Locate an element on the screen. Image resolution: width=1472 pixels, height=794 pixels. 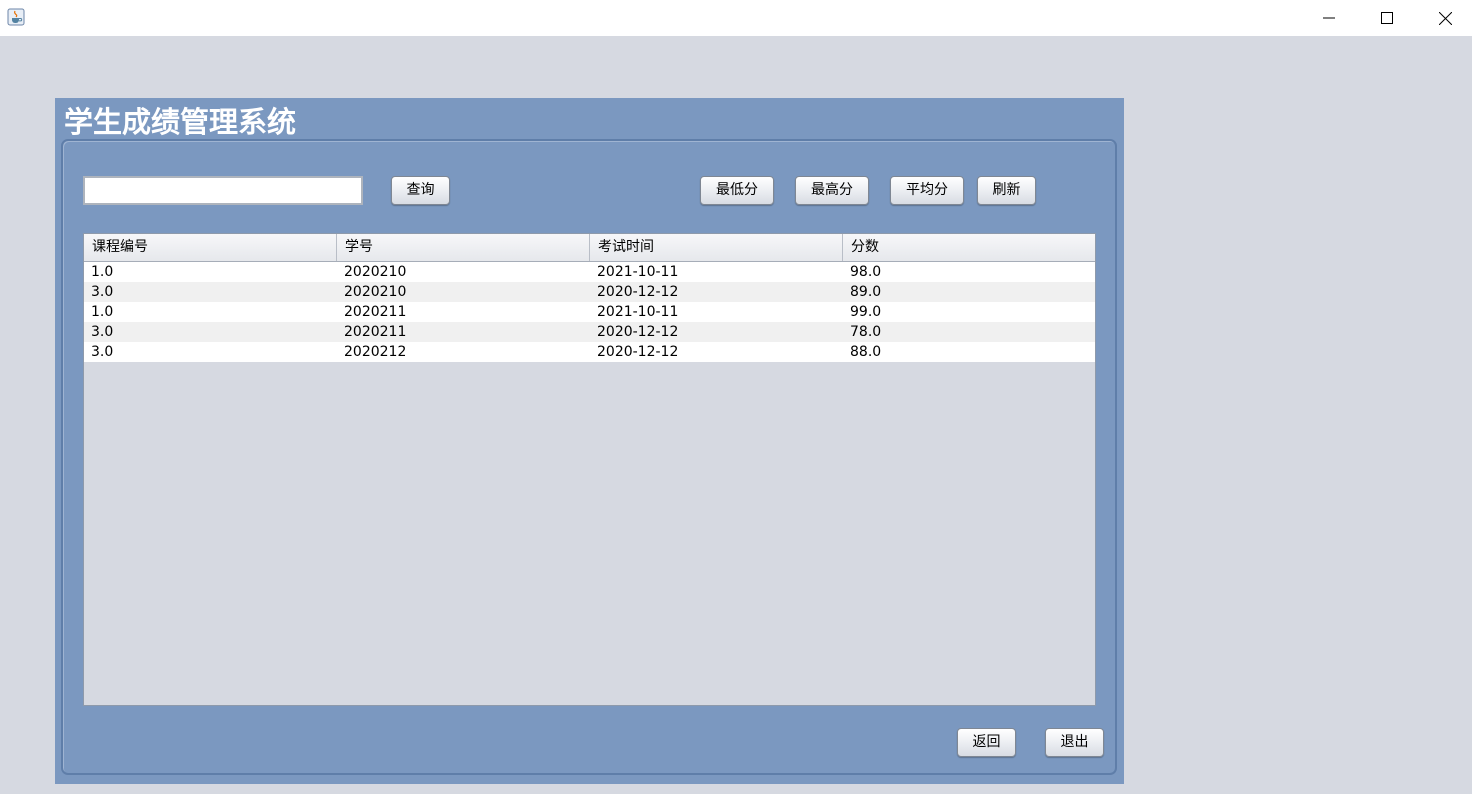
table-row: 1.0 2020210 2021-10-11 98.0 is located at coordinates (589, 272).